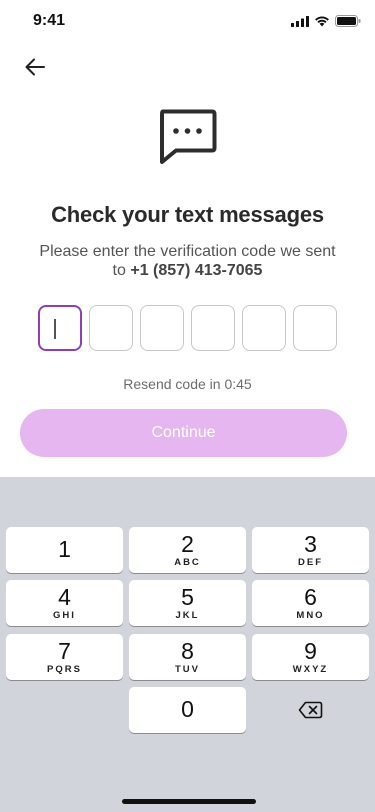 The image size is (375, 812). Describe the element at coordinates (64, 615) in the screenshot. I see `key-letters: GHI` at that location.